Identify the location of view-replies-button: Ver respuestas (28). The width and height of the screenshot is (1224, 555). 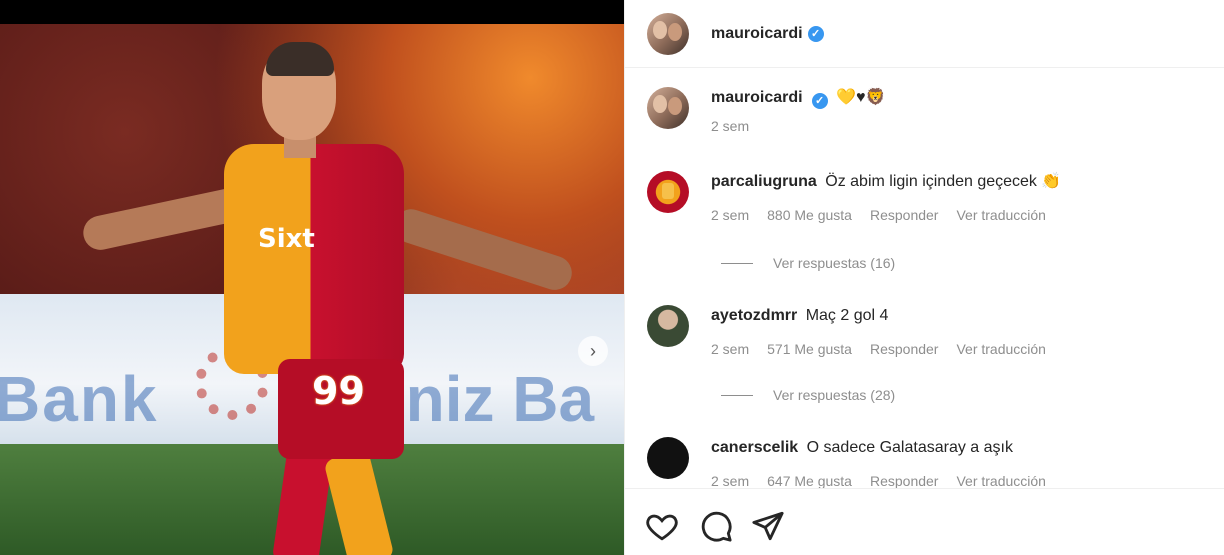
(808, 395).